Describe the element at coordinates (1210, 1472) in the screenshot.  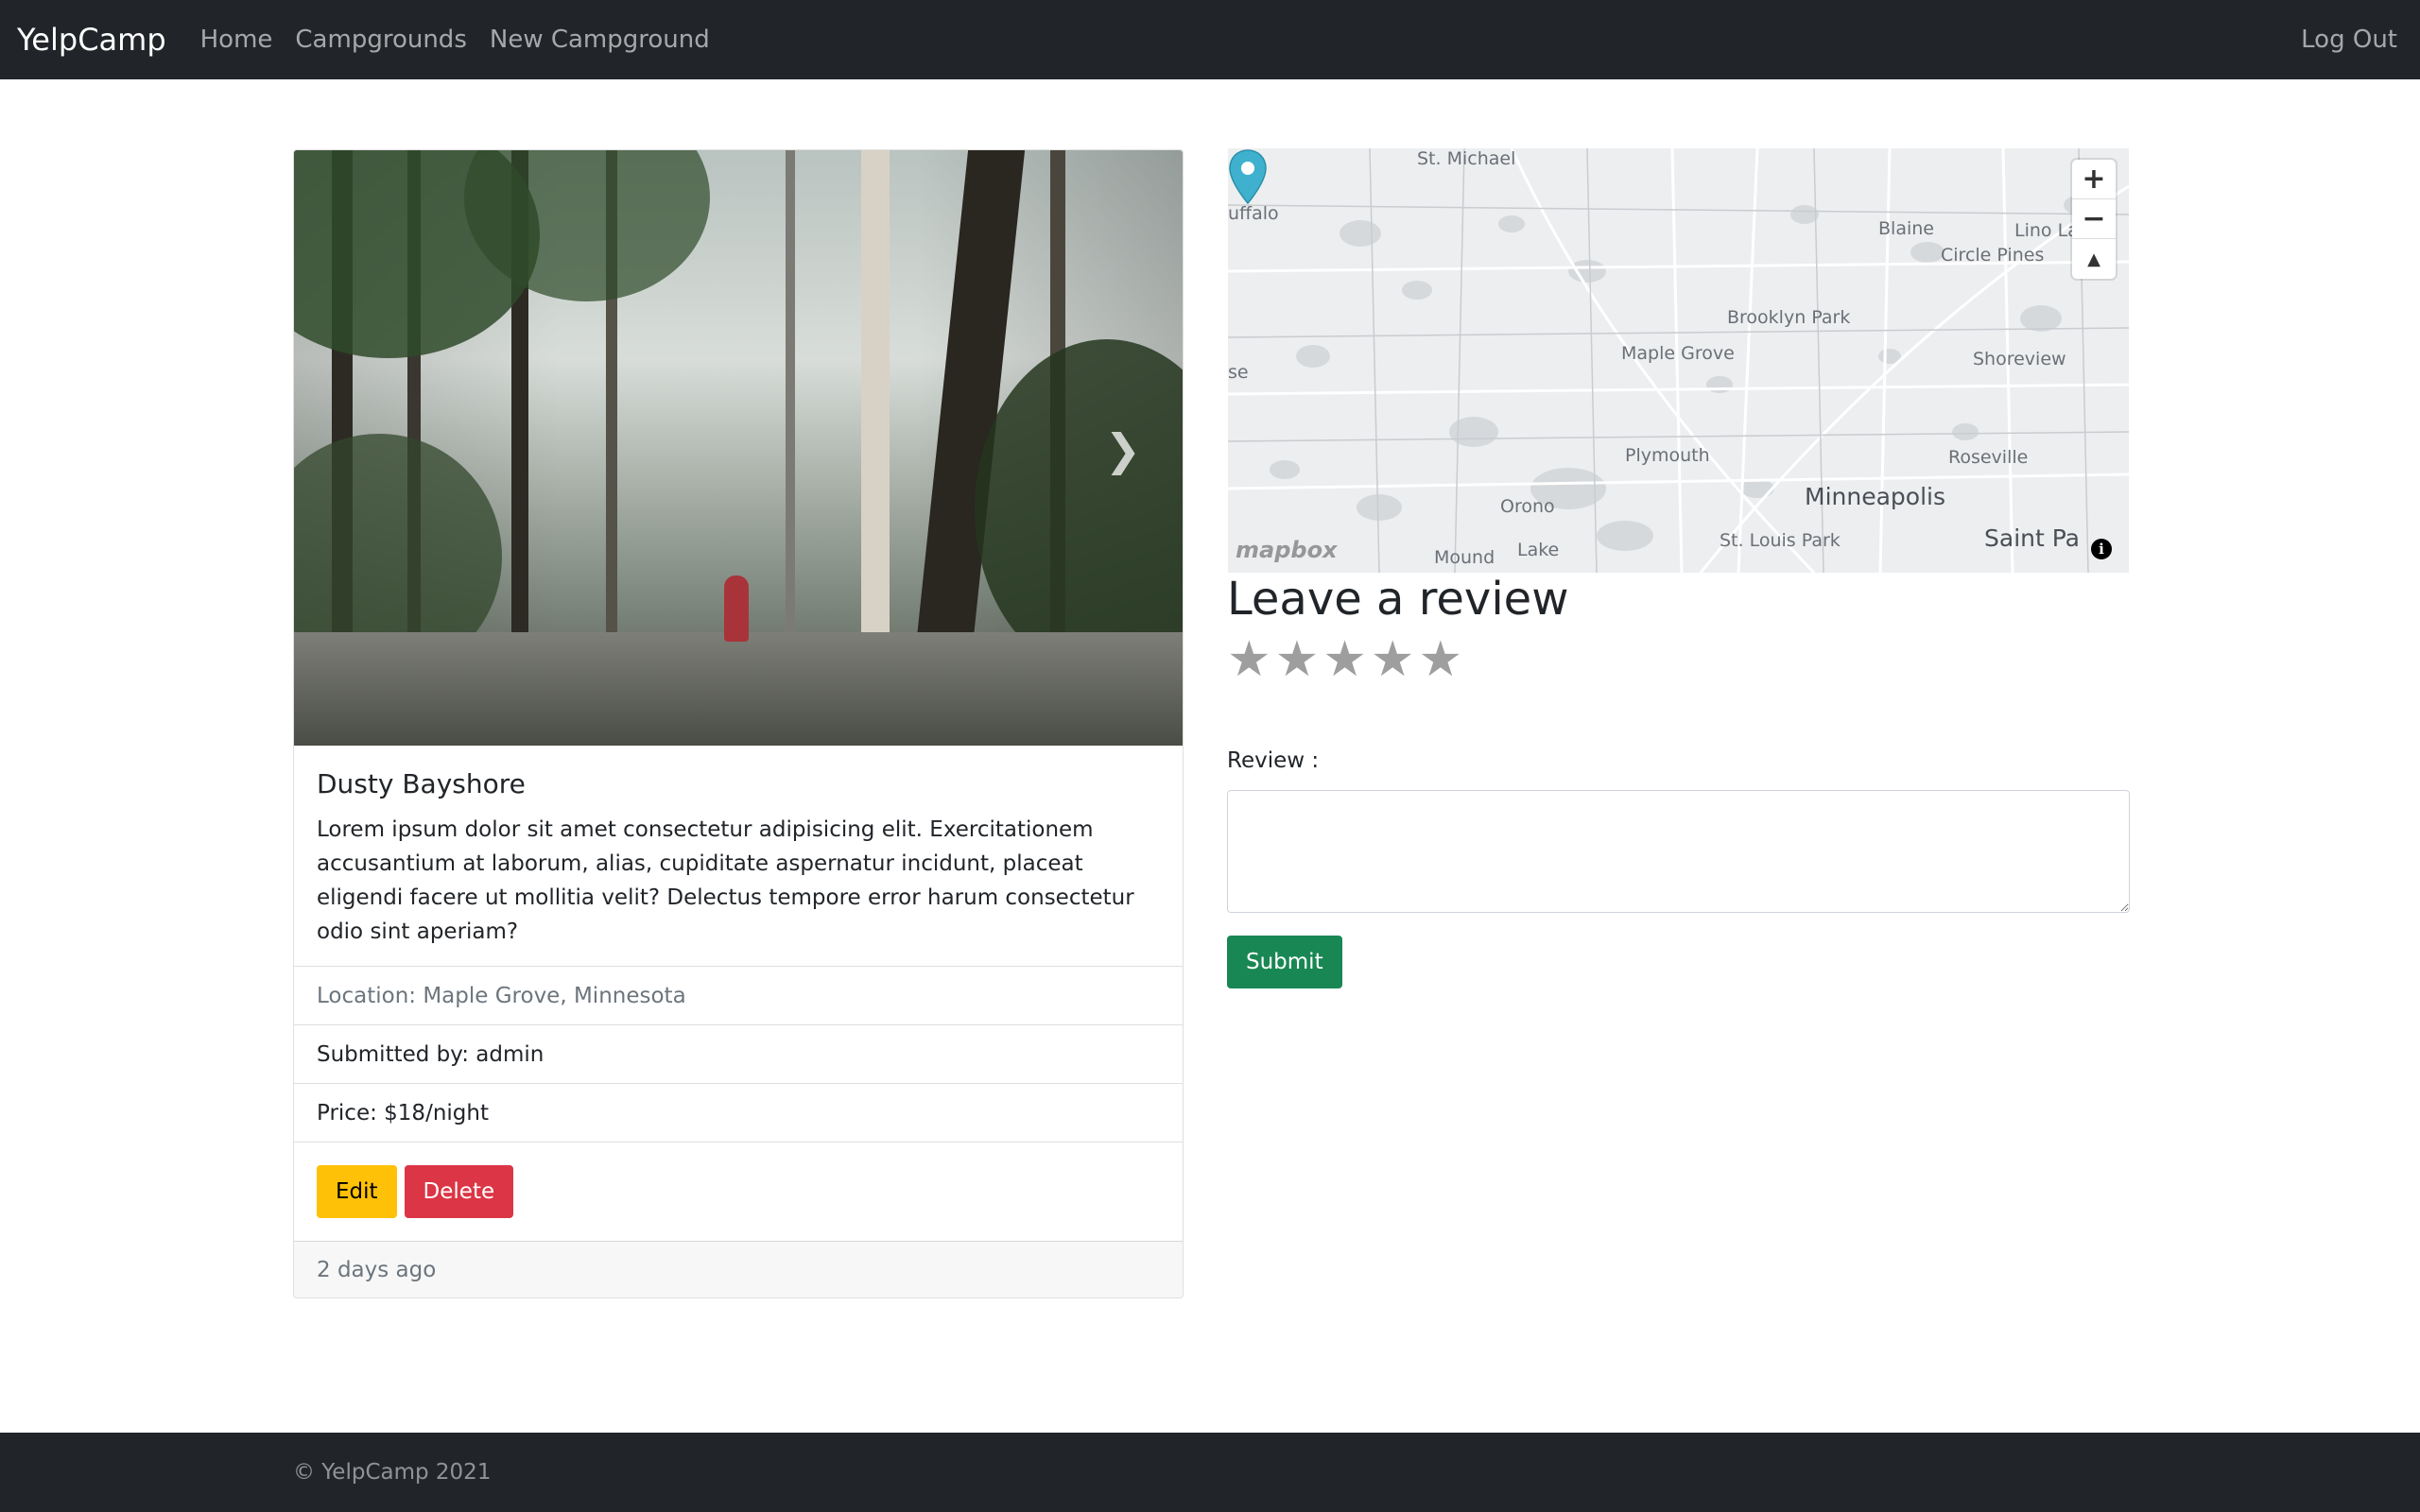
I see `footer: © YelpCamp 2021` at that location.